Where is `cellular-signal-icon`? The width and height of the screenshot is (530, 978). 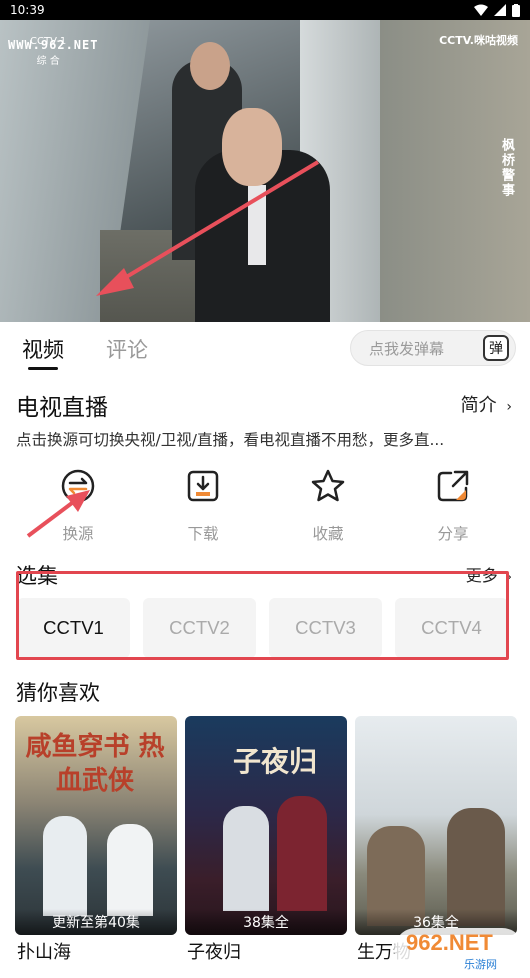 cellular-signal-icon is located at coordinates (500, 10).